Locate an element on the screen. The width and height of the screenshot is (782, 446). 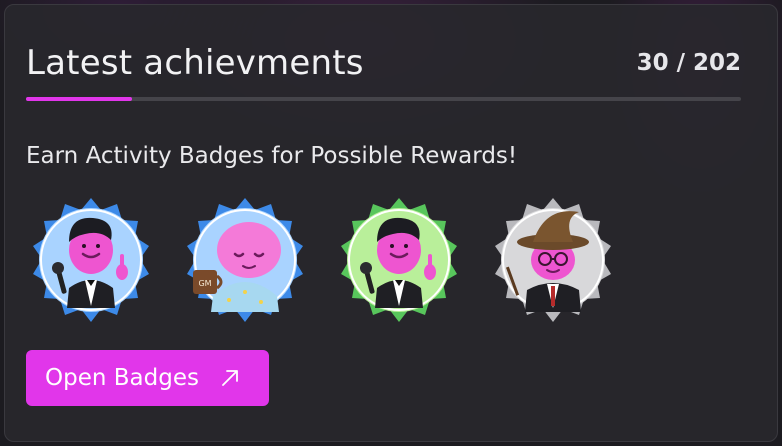
badge-singer-green is located at coordinates (399, 262).